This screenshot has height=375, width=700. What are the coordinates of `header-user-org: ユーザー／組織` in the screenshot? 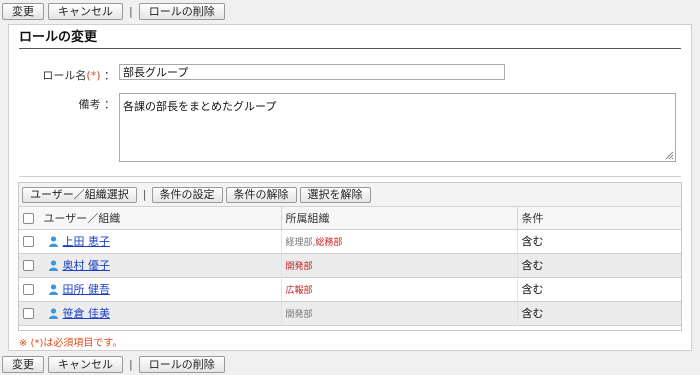 It's located at (150, 218).